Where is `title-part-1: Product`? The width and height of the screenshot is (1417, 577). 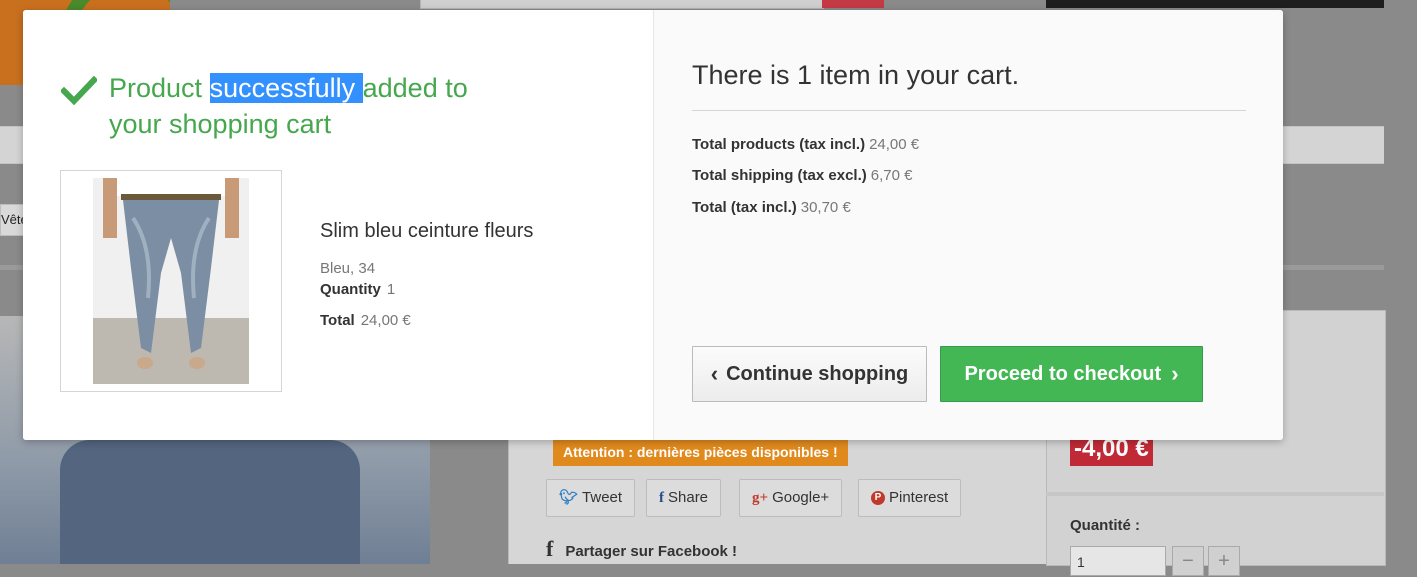
title-part-1: Product is located at coordinates (159, 88).